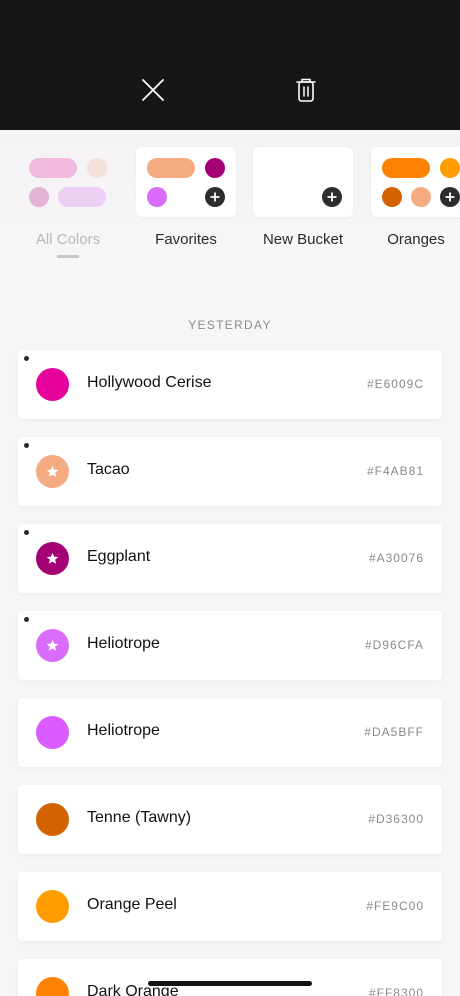 This screenshot has height=996, width=460. I want to click on color-row: Dark Orange #FF8300, so click(230, 977).